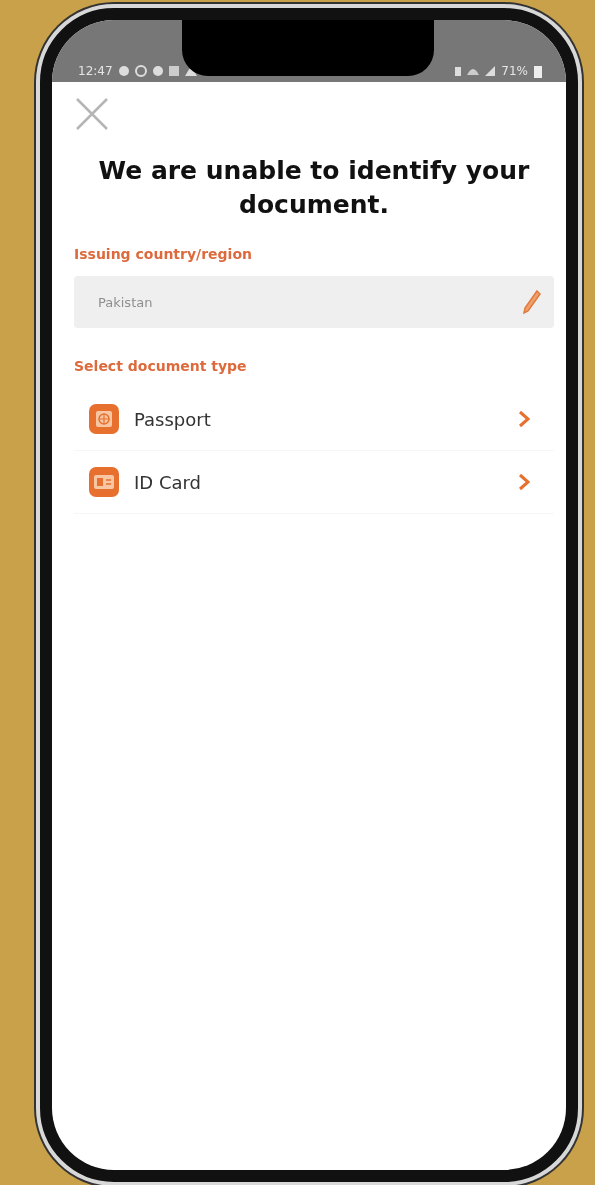  What do you see at coordinates (473, 71) in the screenshot?
I see `wifi-icon` at bounding box center [473, 71].